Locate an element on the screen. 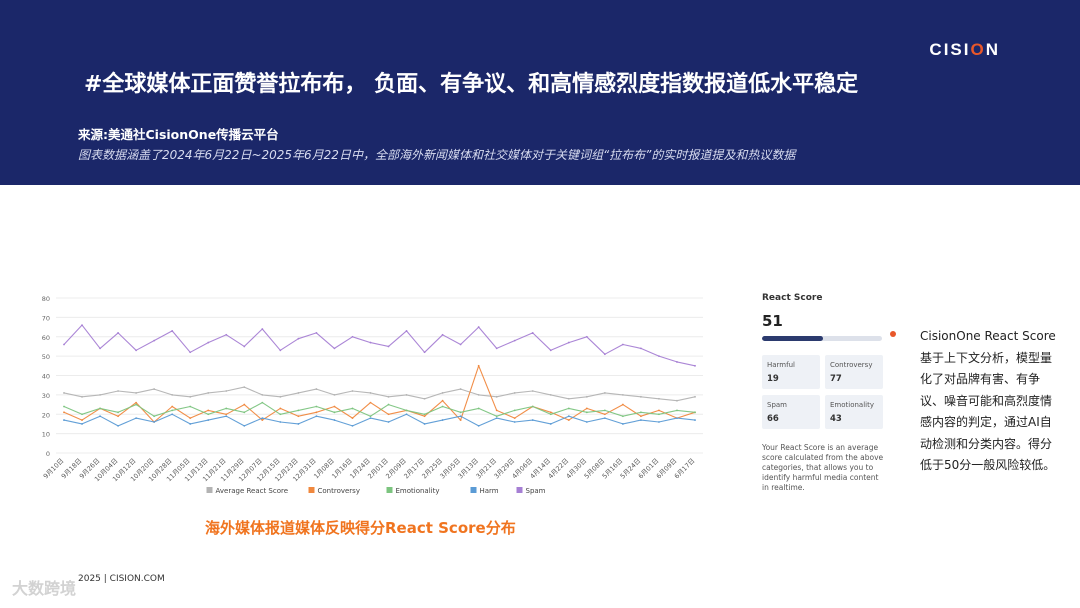 The image size is (1080, 608). score-cell-emotionality: Emotionality 43 is located at coordinates (854, 412).